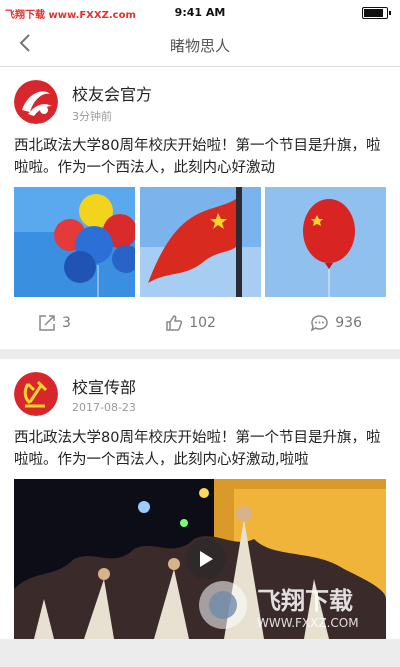  What do you see at coordinates (104, 386) in the screenshot?
I see `post-author: 校宣传部` at bounding box center [104, 386].